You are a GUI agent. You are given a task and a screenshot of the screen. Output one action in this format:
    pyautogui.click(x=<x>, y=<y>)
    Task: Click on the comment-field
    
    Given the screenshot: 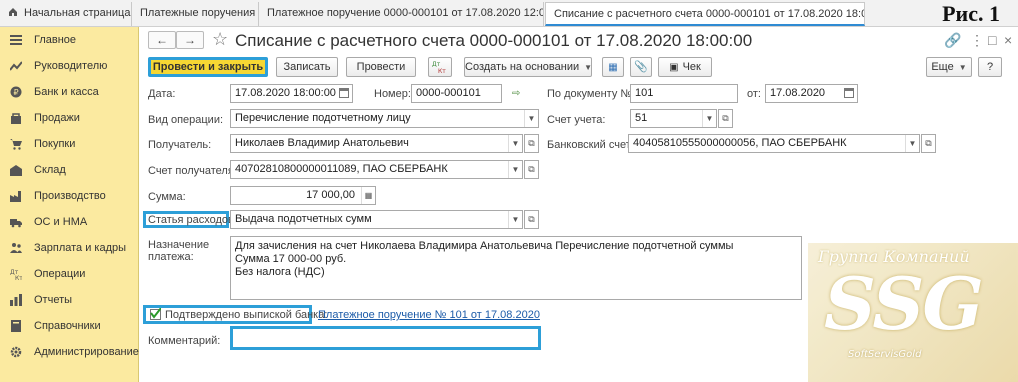 What is the action you would take?
    pyautogui.click(x=385, y=338)
    